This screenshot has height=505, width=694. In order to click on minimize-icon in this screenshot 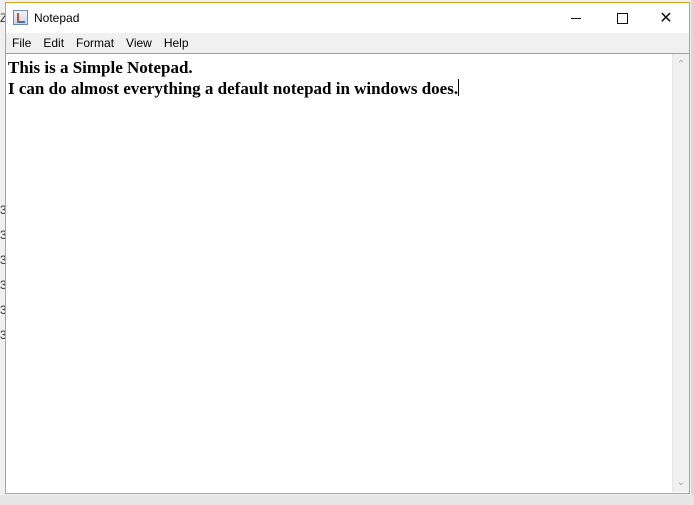, I will do `click(576, 18)`.